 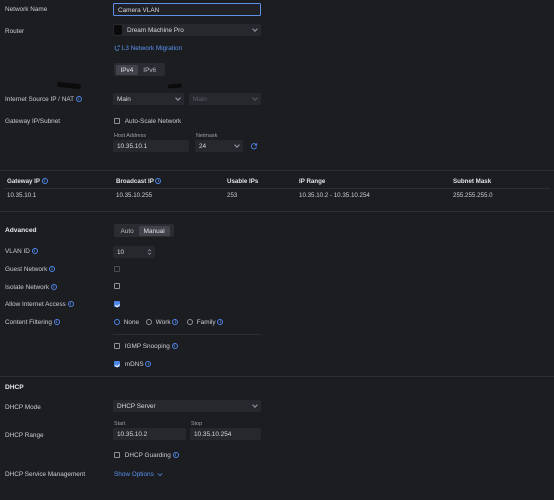 What do you see at coordinates (117, 286) in the screenshot?
I see `isolate-network-checkbox` at bounding box center [117, 286].